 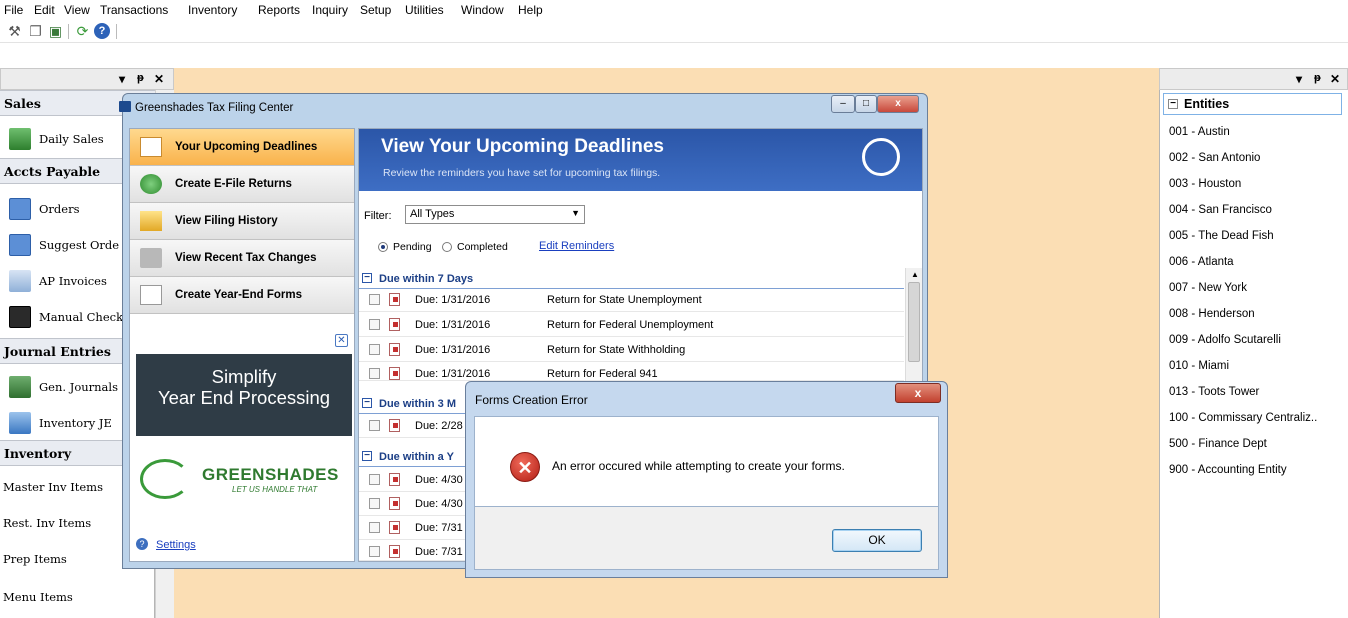 What do you see at coordinates (1205, 184) in the screenshot?
I see `entity-item: 003 - Houston` at bounding box center [1205, 184].